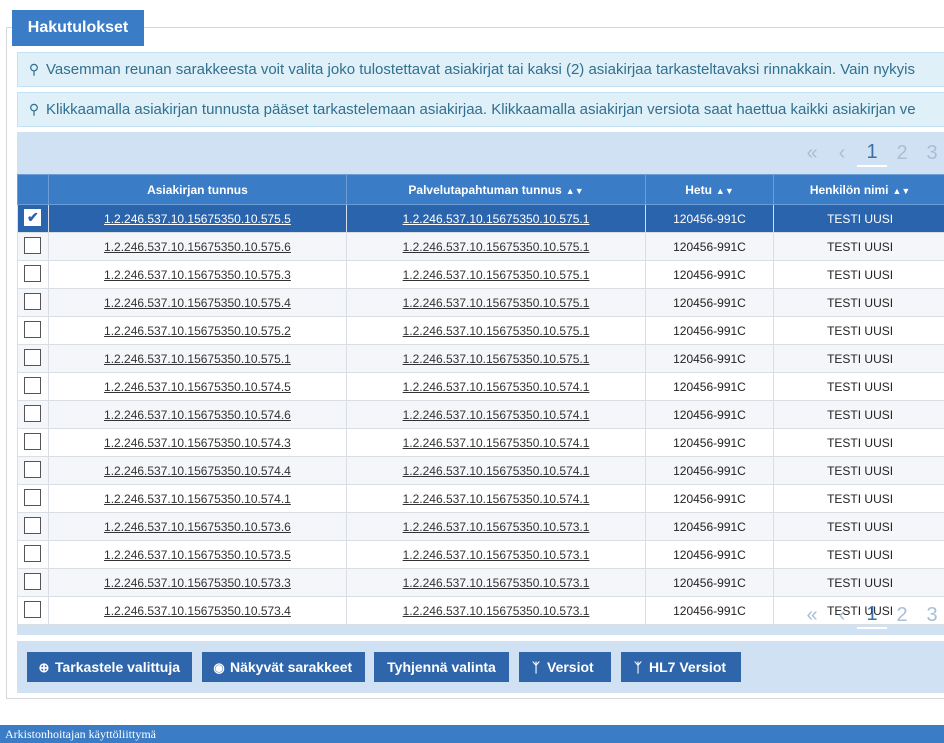 The height and width of the screenshot is (743, 944). What do you see at coordinates (197, 611) in the screenshot?
I see `document-id-link: 1.2.246.537.10.15675350.10.573.4` at bounding box center [197, 611].